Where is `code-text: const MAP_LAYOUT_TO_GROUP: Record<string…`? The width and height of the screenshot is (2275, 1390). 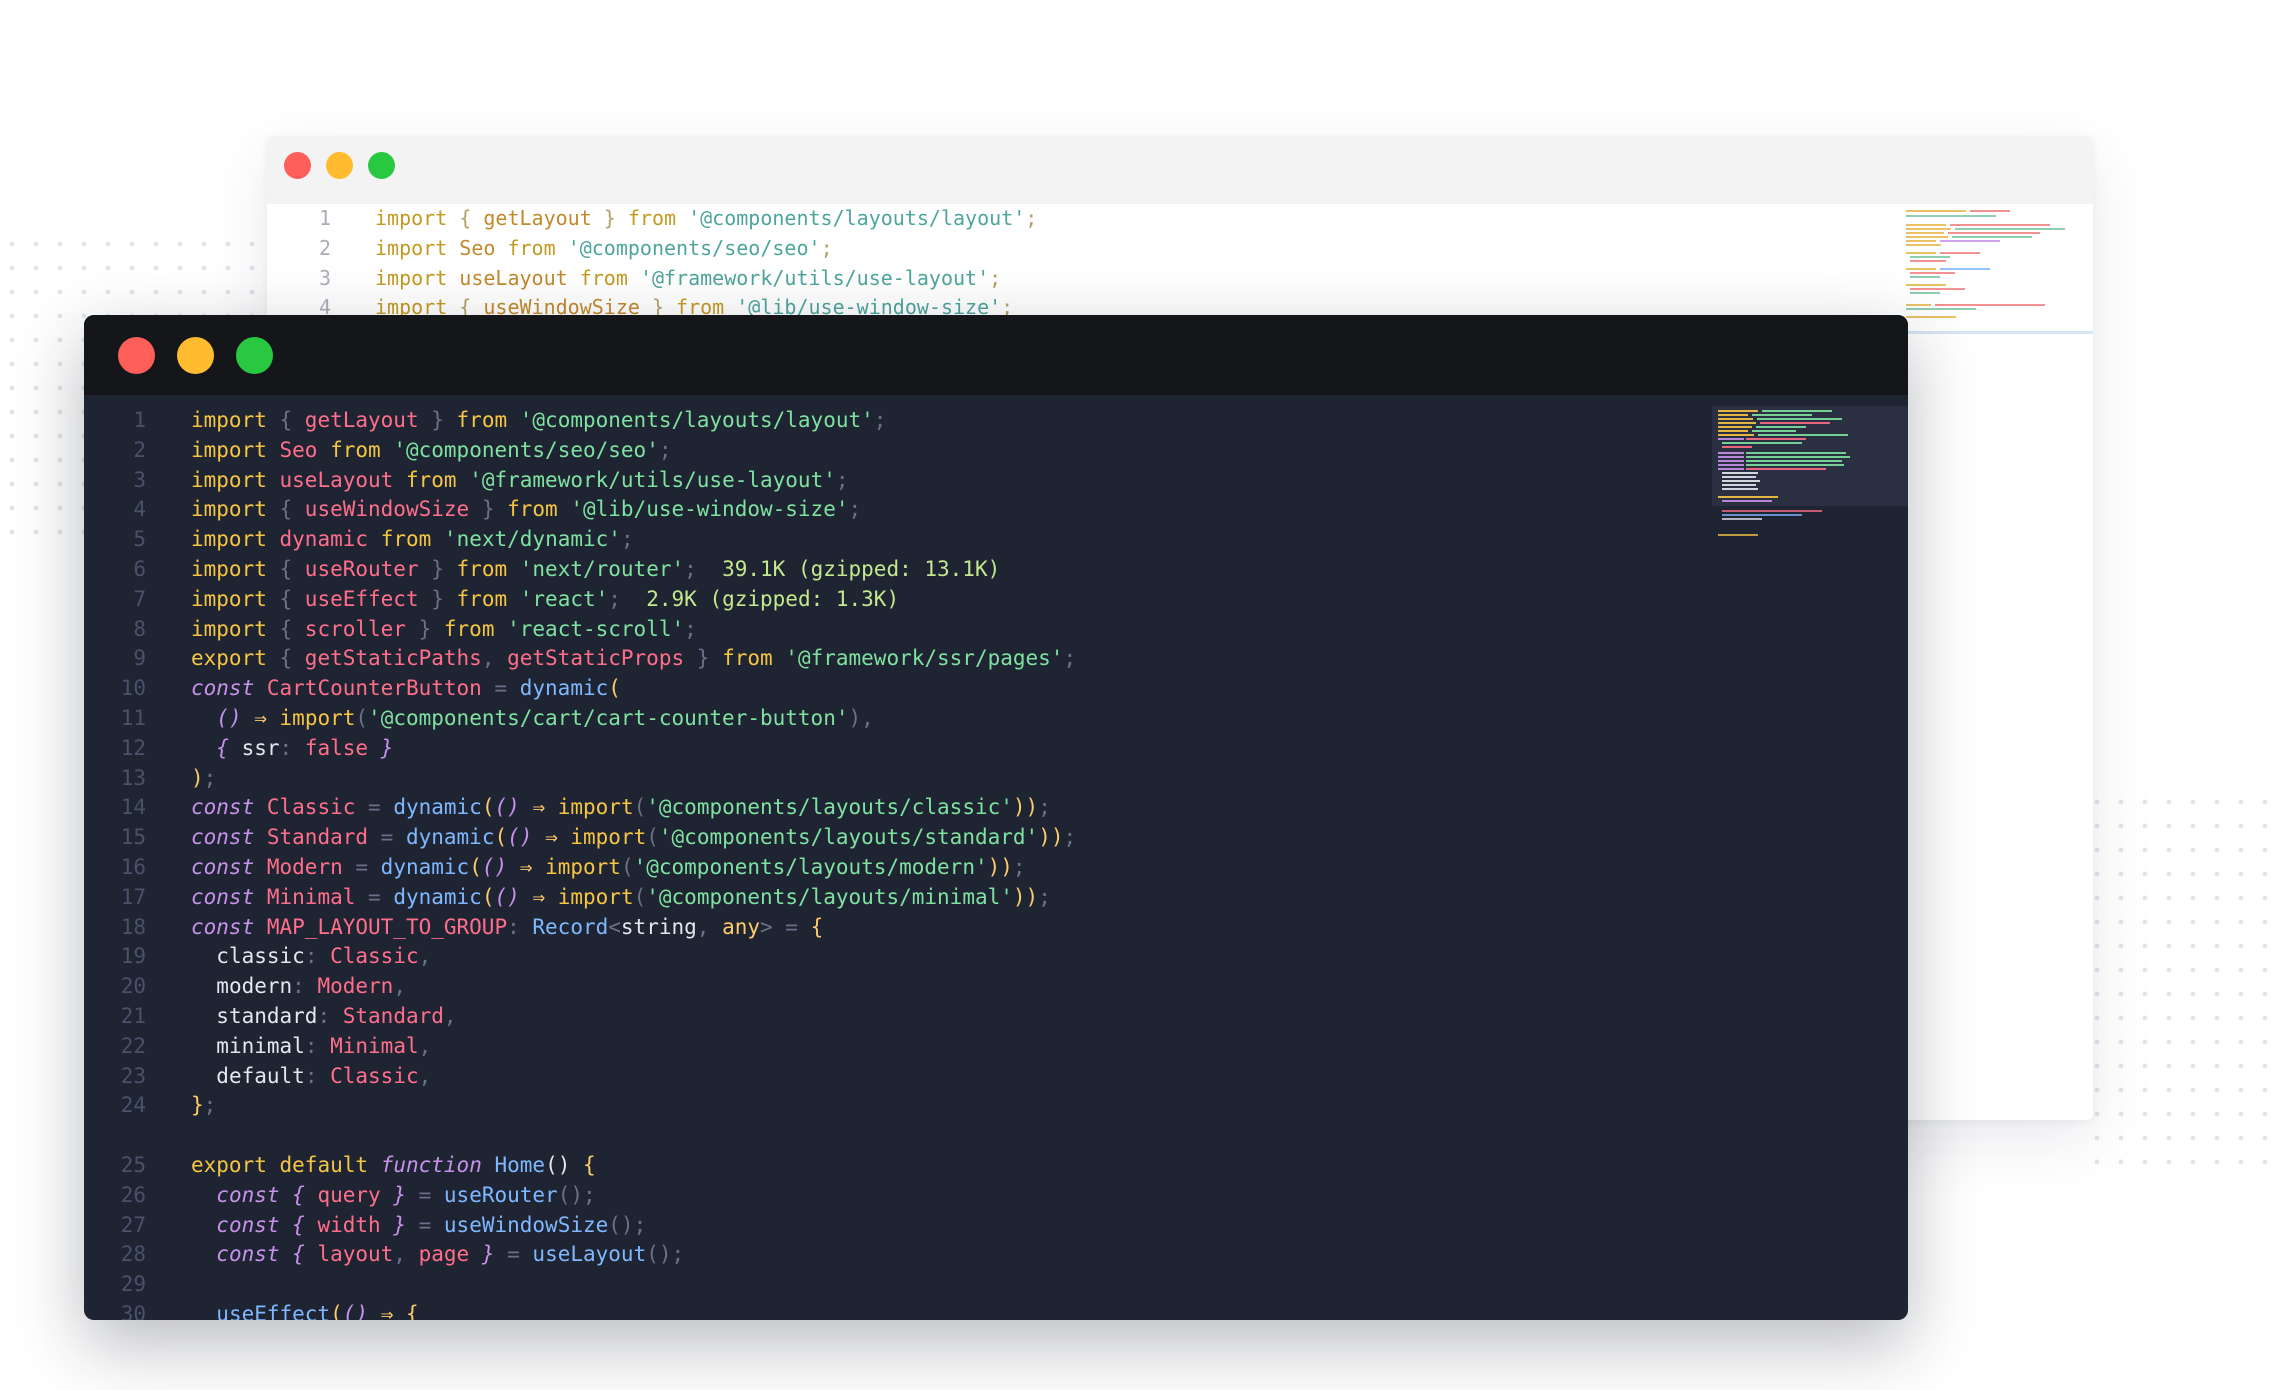
code-text: const MAP_LAYOUT_TO_GROUP: Record<string… is located at coordinates (507, 928).